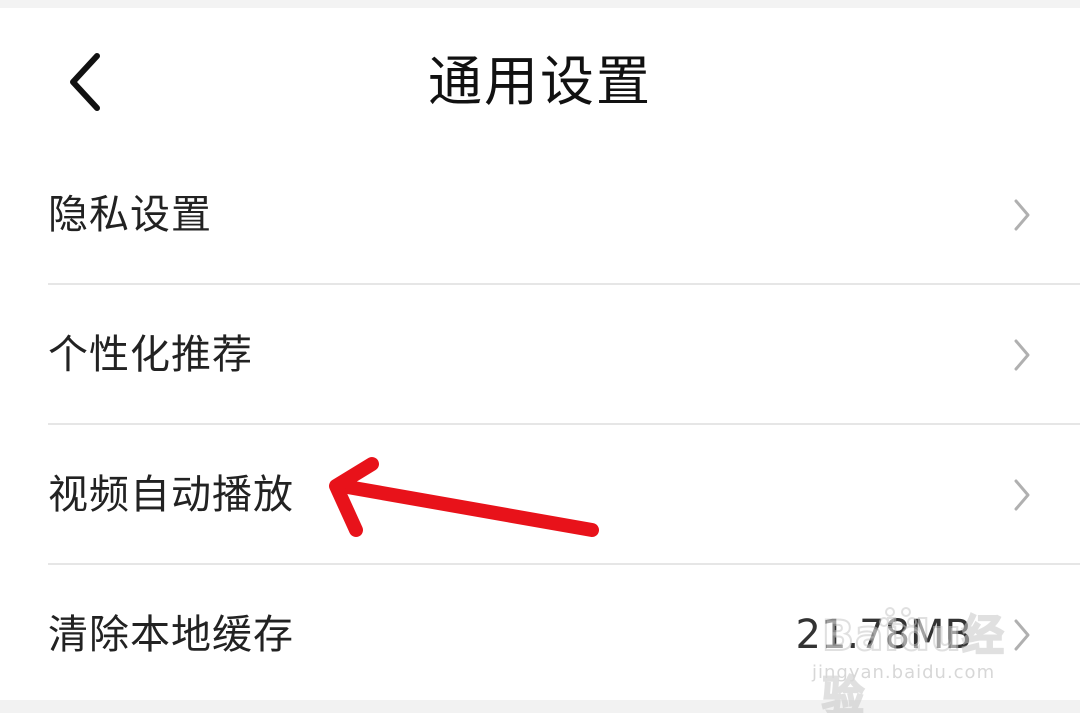  I want to click on page-title: 通用设置, so click(540, 81).